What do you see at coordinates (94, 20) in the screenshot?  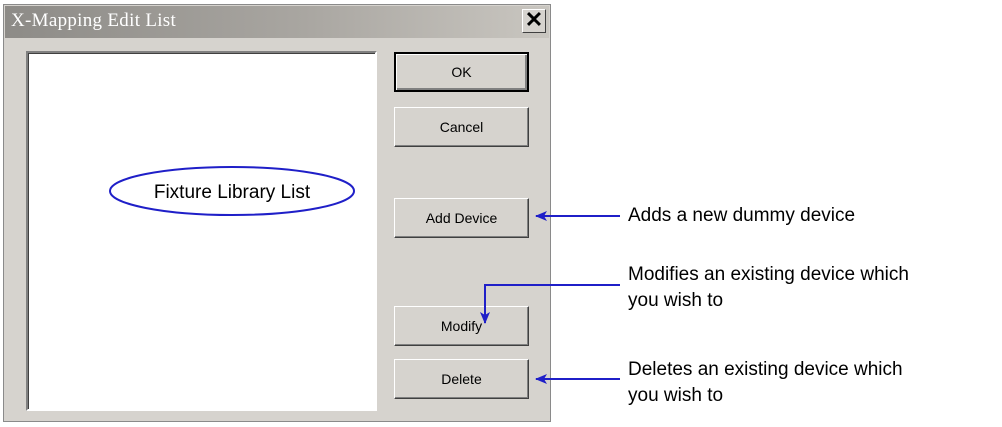 I see `dialog-title: X-Mapping Edit List` at bounding box center [94, 20].